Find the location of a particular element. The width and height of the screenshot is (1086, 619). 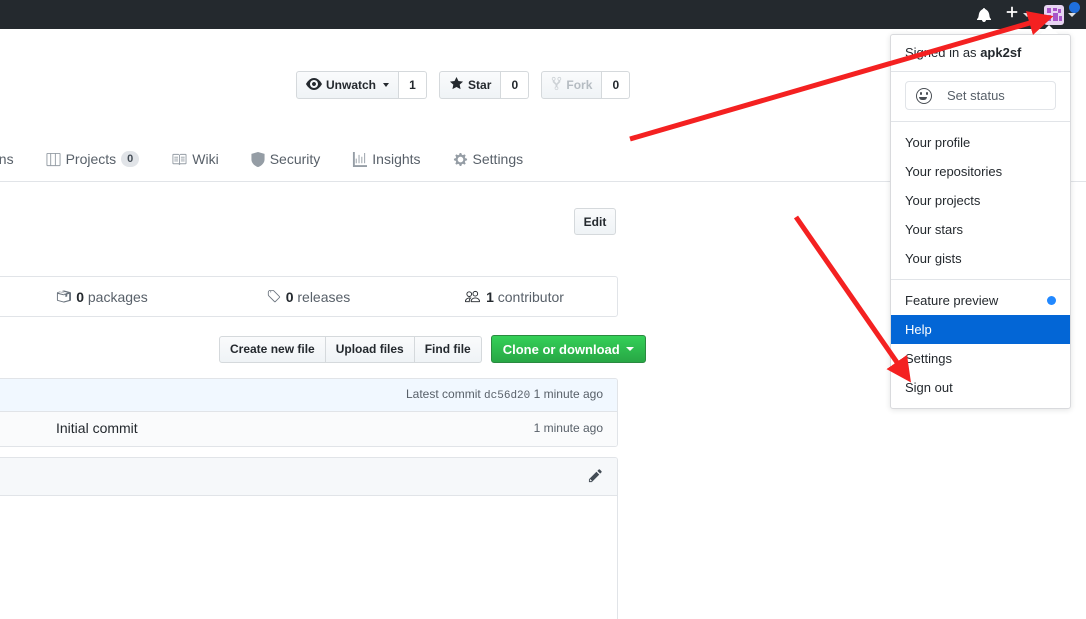

tab-actions-label: tions is located at coordinates (7, 159).